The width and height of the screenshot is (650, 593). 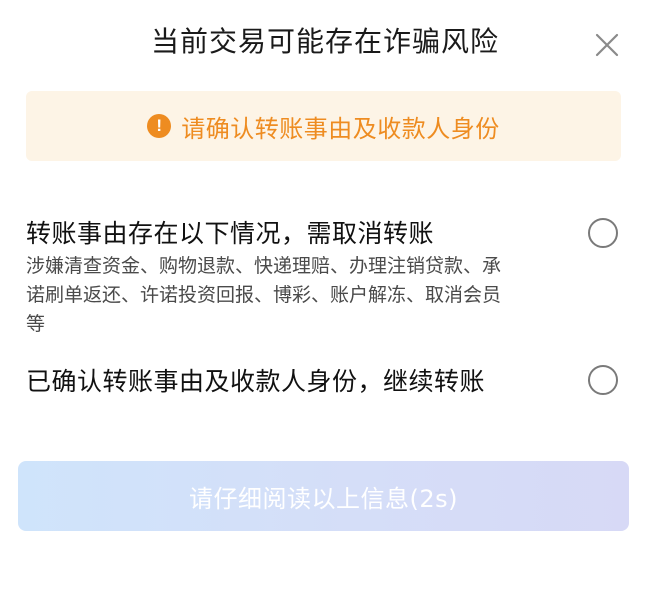 I want to click on dialog-title: 当前交易可能存在诈骗风险, so click(x=324, y=41).